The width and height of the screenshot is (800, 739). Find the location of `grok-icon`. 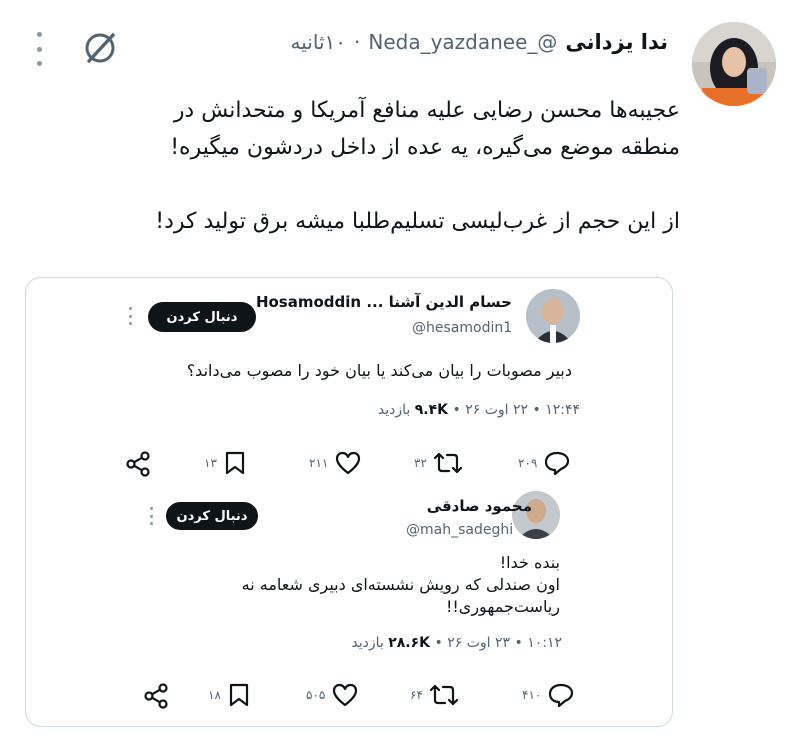

grok-icon is located at coordinates (100, 48).